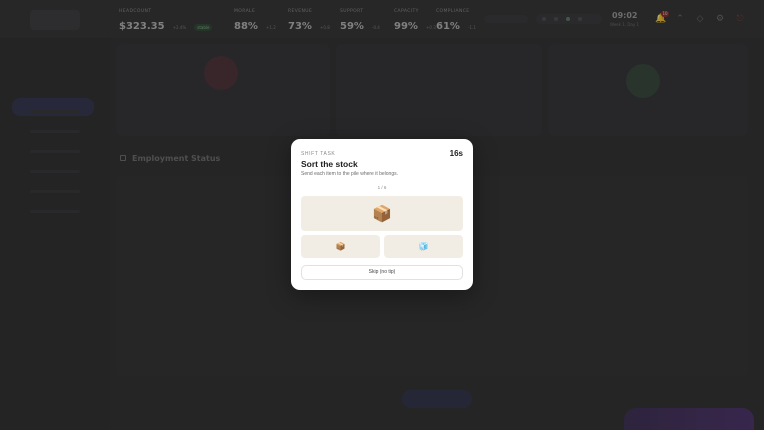 This screenshot has height=430, width=764. Describe the element at coordinates (456, 153) in the screenshot. I see `task-timer: 16s` at that location.